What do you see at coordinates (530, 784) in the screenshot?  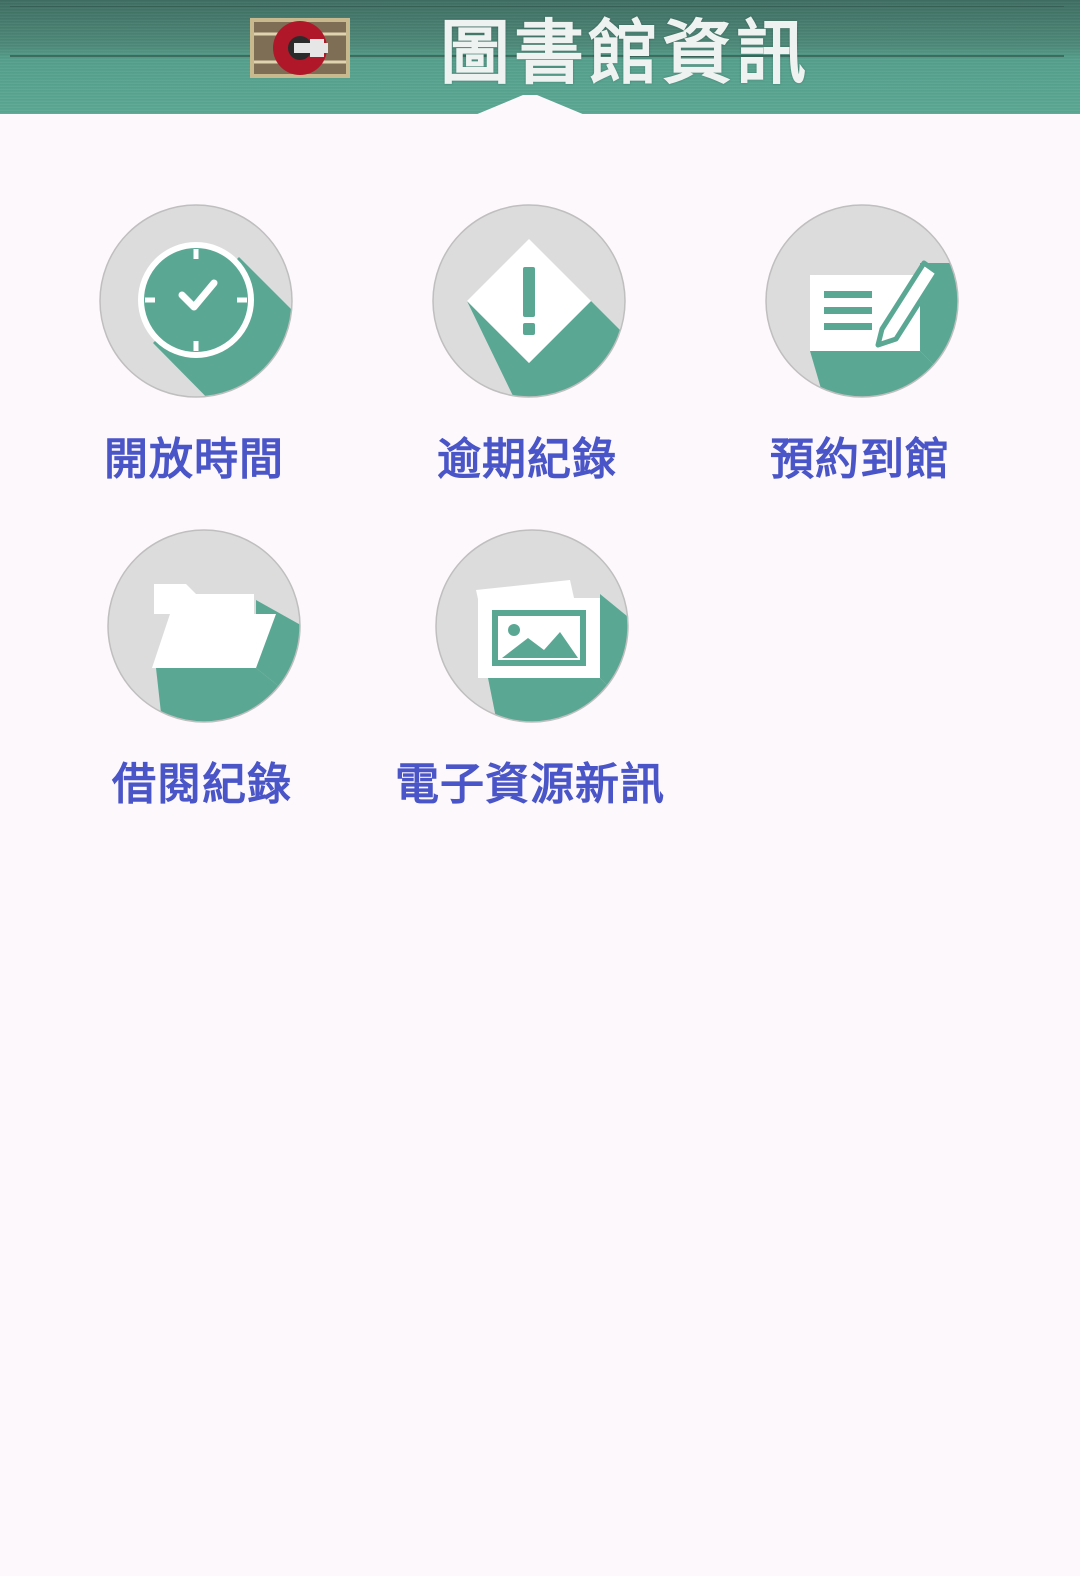 I see `menu-item-label: 電子資源新訊` at bounding box center [530, 784].